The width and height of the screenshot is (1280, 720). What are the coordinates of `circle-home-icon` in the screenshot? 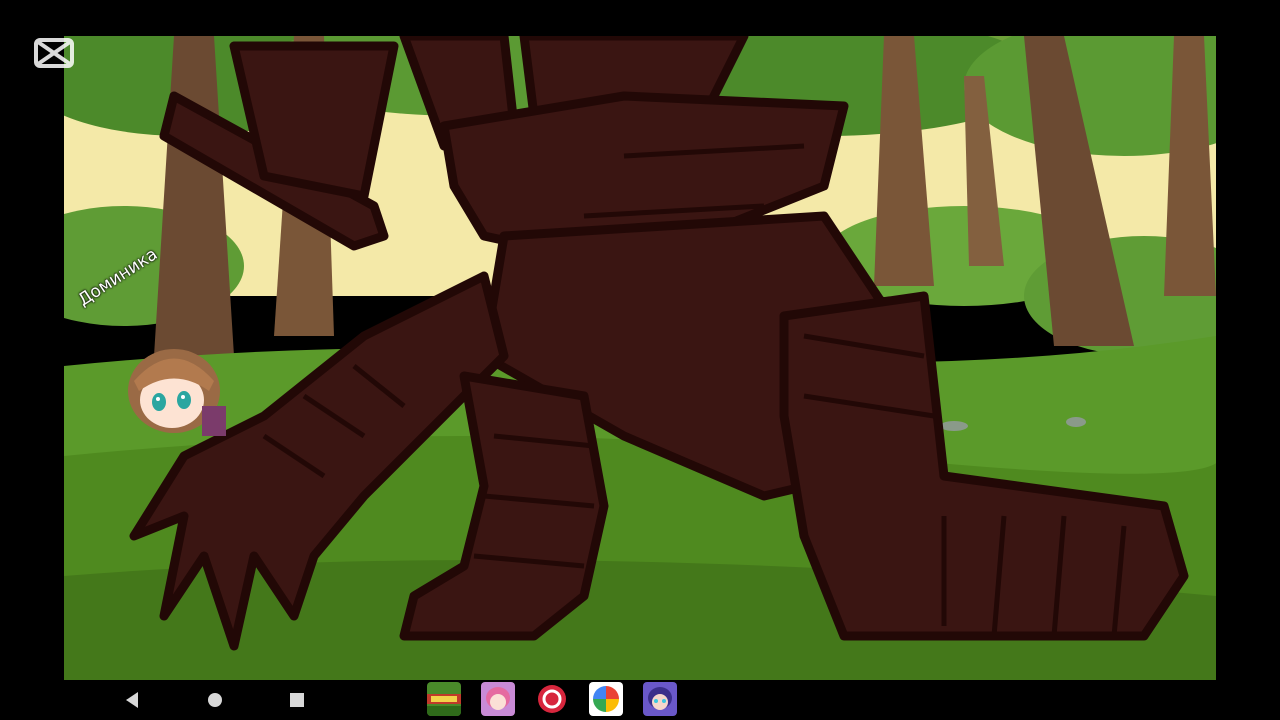 It's located at (215, 700).